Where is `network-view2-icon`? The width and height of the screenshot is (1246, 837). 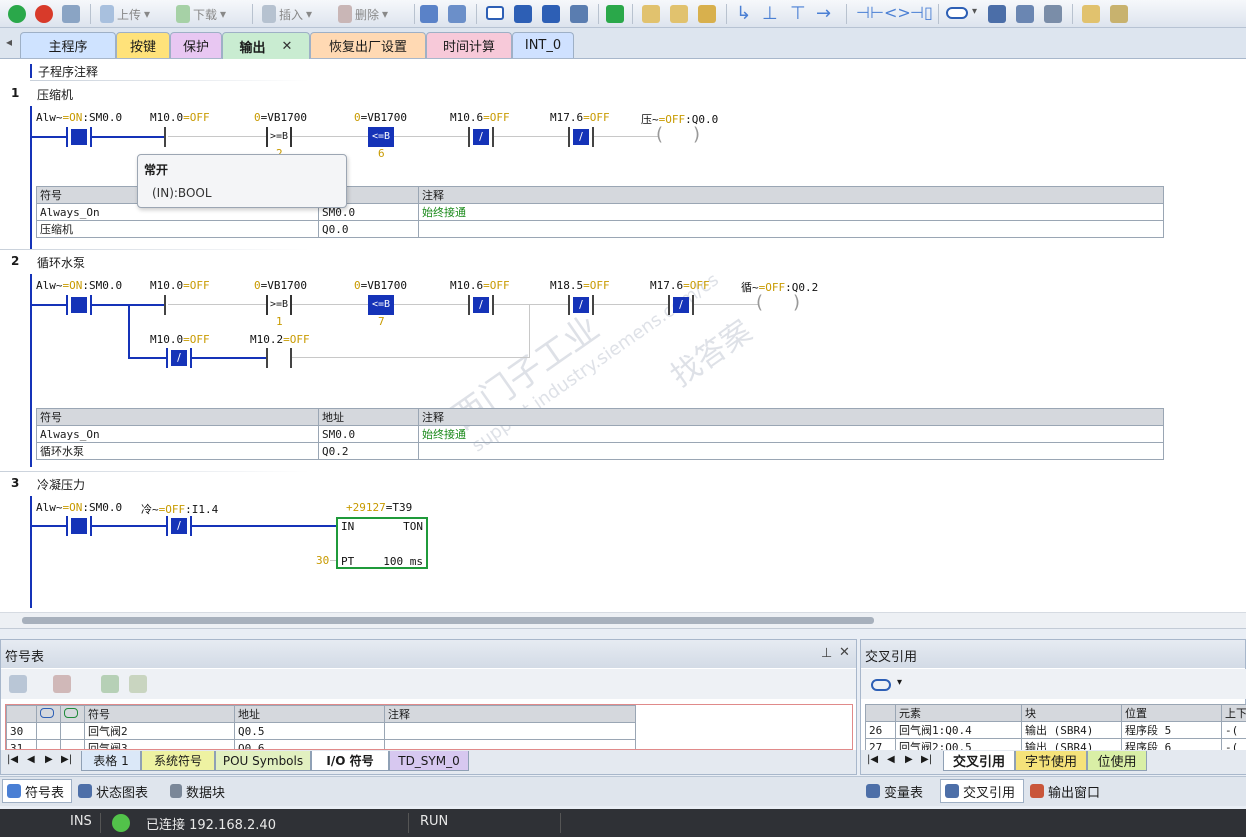
network-view2-icon is located at coordinates (457, 14).